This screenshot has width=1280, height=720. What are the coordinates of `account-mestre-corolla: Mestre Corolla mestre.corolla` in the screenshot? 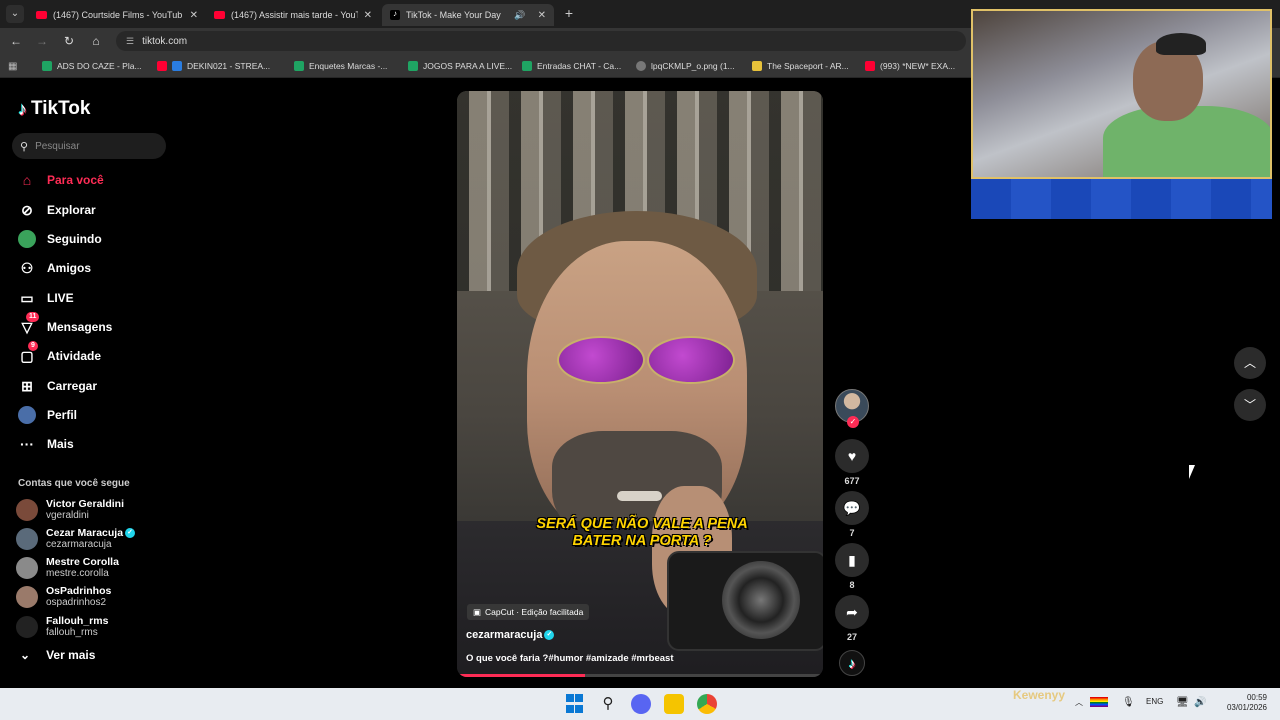 It's located at (67, 568).